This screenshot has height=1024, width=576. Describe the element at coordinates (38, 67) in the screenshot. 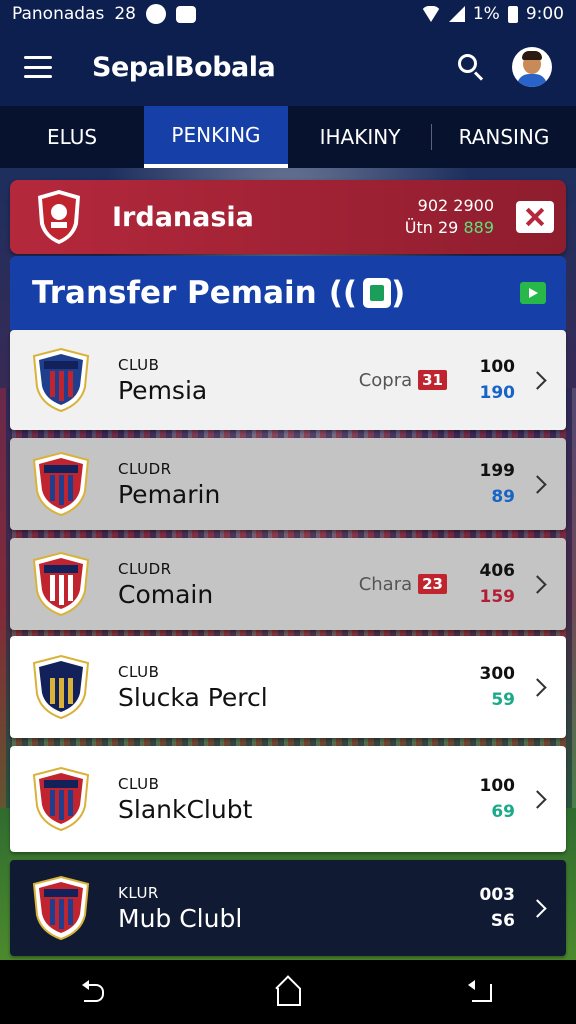

I see `menu-icon` at that location.